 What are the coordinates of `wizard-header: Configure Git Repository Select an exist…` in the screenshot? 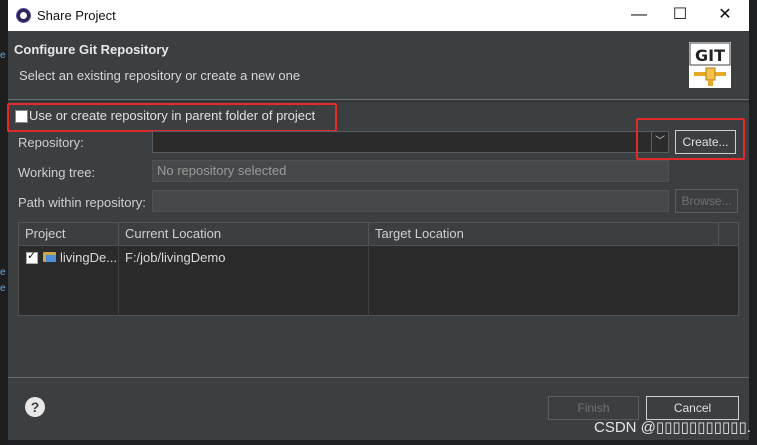 It's located at (378, 65).